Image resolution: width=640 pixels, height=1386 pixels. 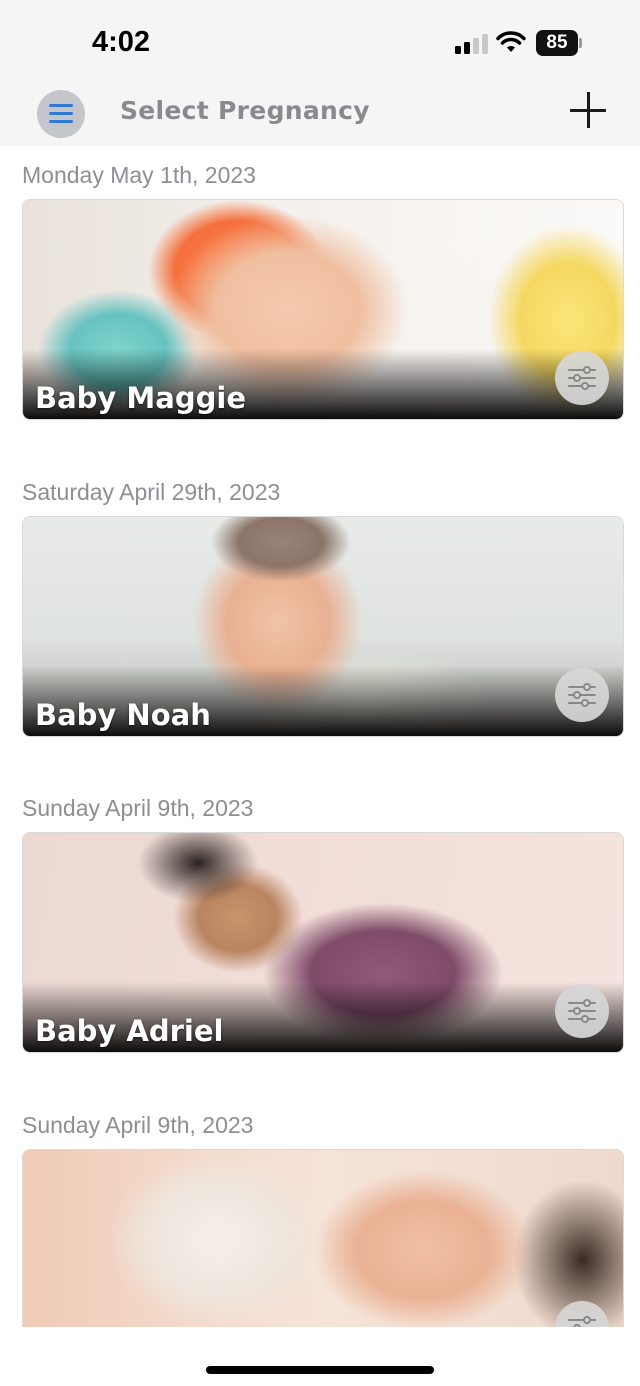 I want to click on pregnancy-card: Baby Noah, so click(x=323, y=626).